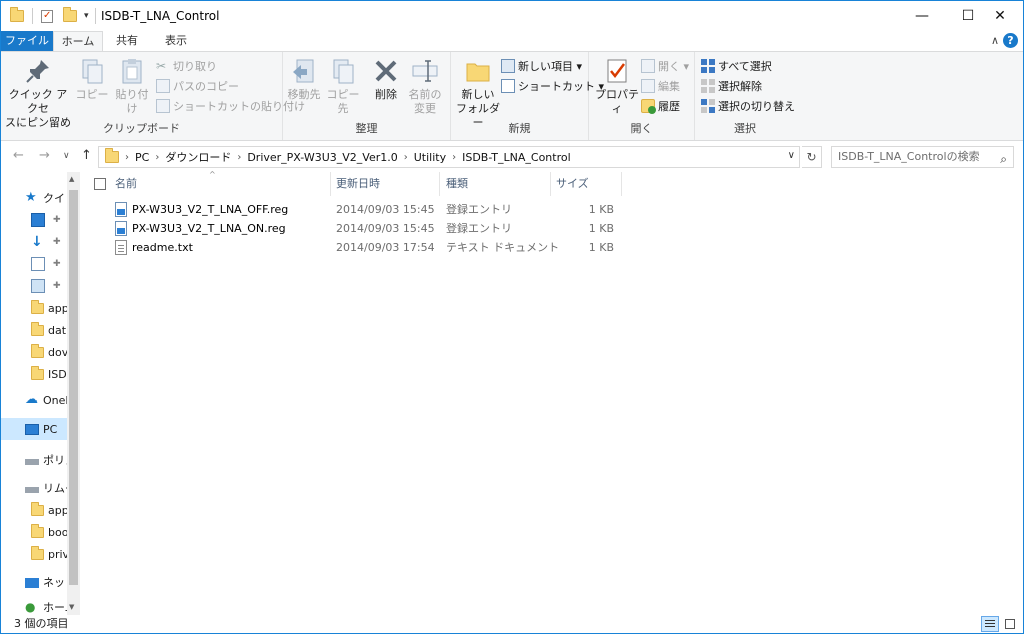  What do you see at coordinates (71, 607) in the screenshot?
I see `scroll-down-icon: ▼` at bounding box center [71, 607].